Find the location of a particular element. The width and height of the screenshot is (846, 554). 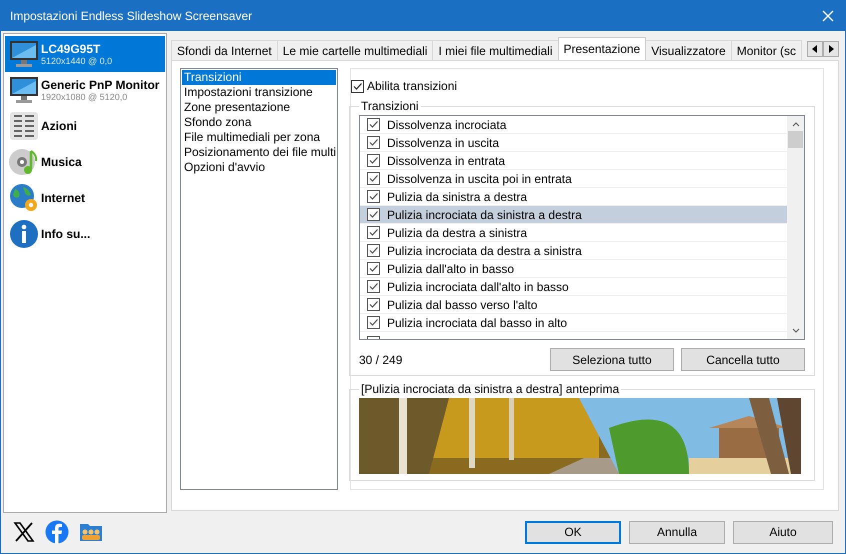

item-resolution: 1920x1080 @ 5120,0 is located at coordinates (84, 97).